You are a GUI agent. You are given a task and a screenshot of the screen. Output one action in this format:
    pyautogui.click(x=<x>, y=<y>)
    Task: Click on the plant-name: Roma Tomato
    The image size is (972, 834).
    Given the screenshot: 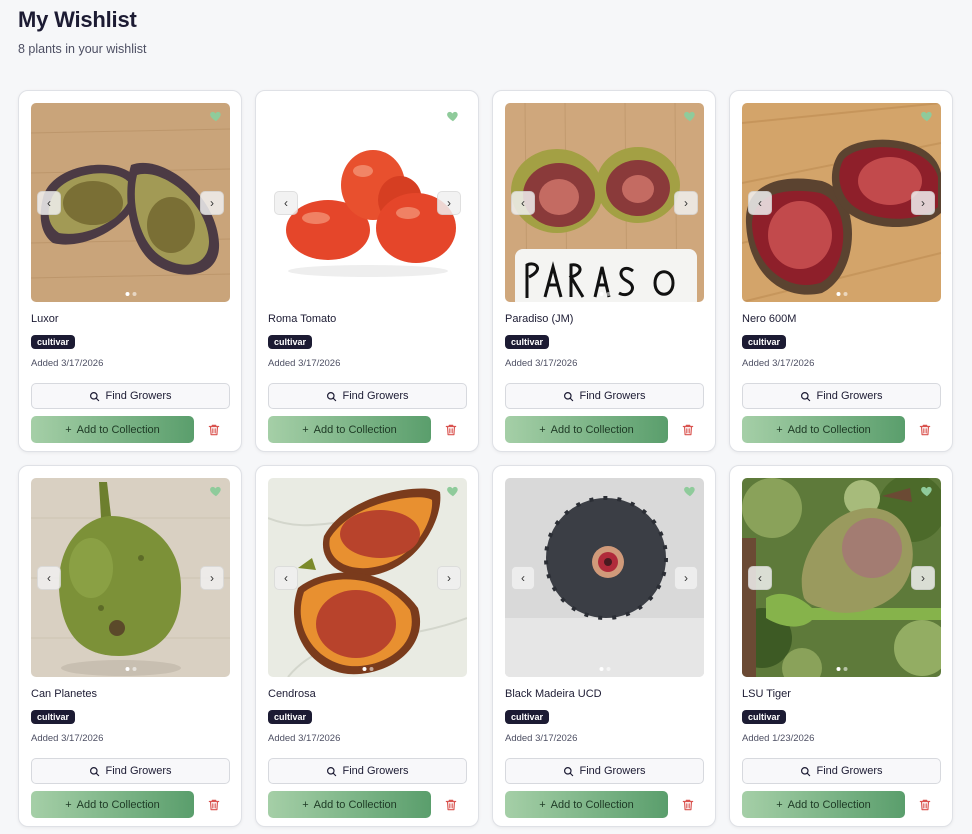 What is the action you would take?
    pyautogui.click(x=302, y=319)
    